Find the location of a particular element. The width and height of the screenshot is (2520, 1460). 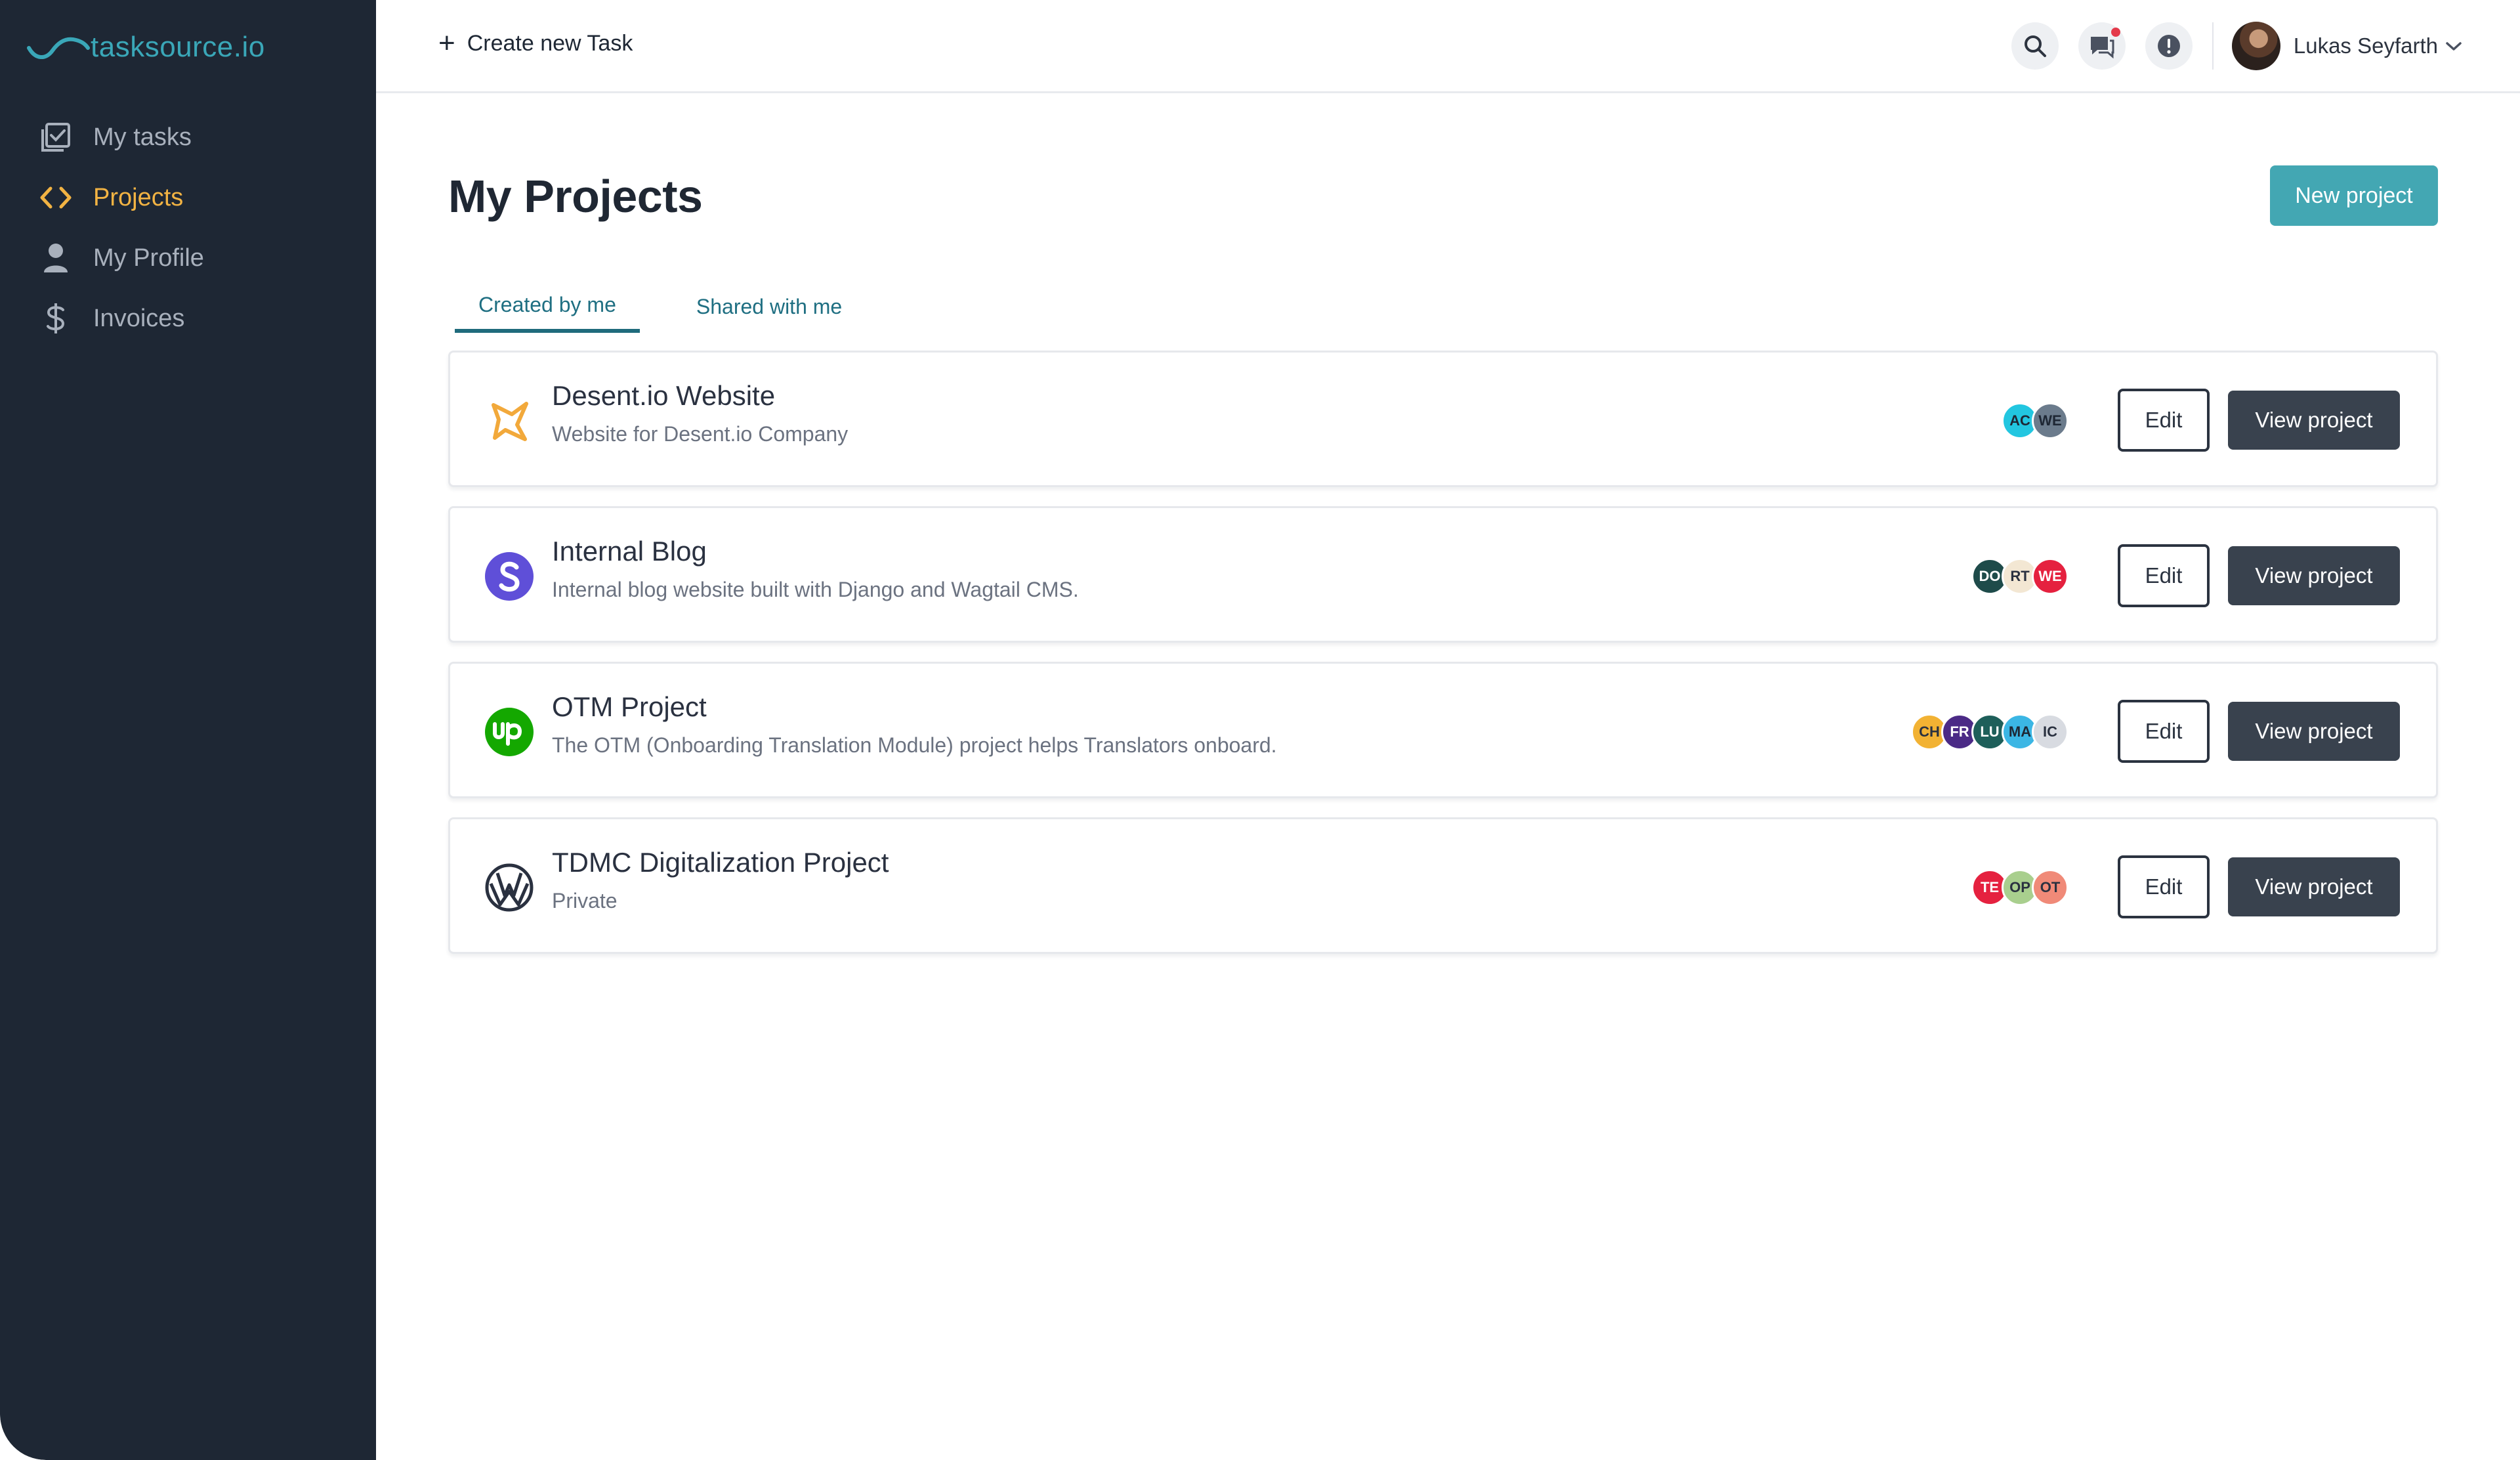

sidebar-item-my-profile: My Profile is located at coordinates (121, 258).